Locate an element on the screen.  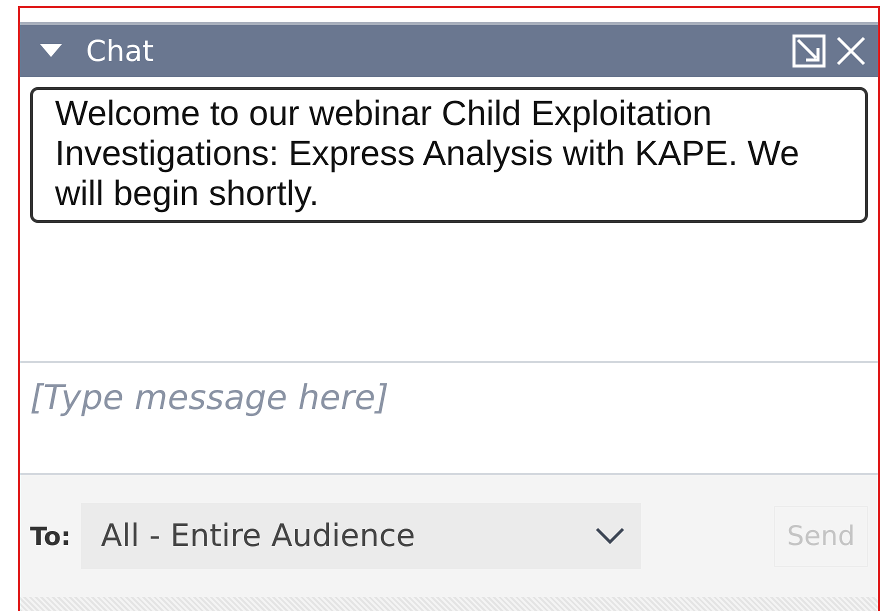
pop-out-icon is located at coordinates (809, 51).